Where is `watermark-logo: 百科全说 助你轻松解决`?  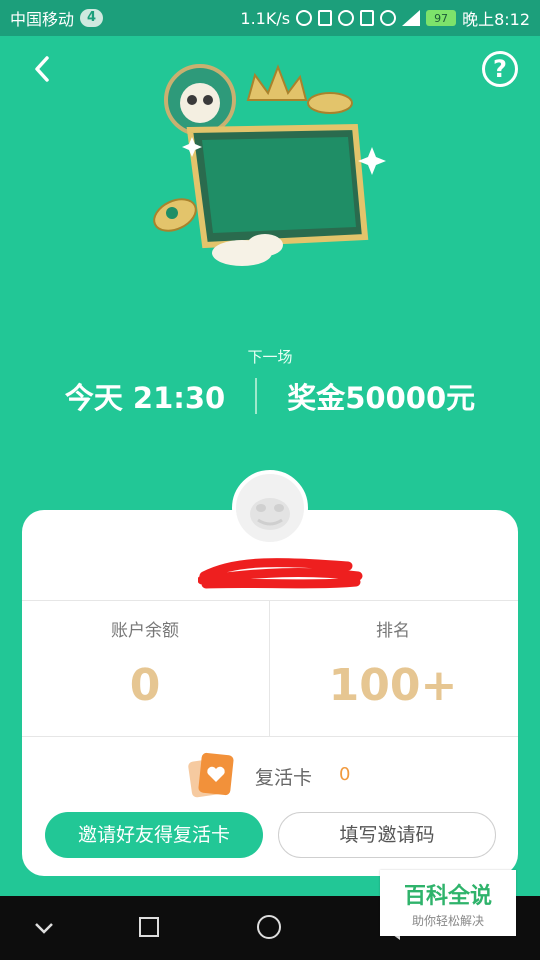 watermark-logo: 百科全说 助你轻松解决 is located at coordinates (448, 903).